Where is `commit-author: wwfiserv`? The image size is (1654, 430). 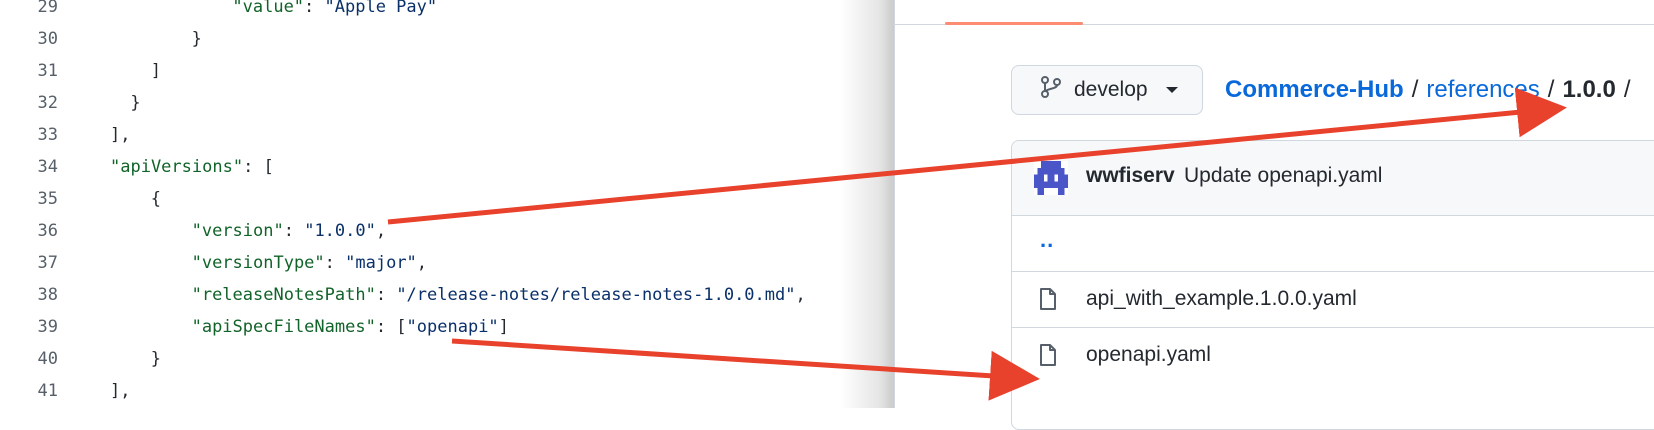 commit-author: wwfiserv is located at coordinates (1130, 176).